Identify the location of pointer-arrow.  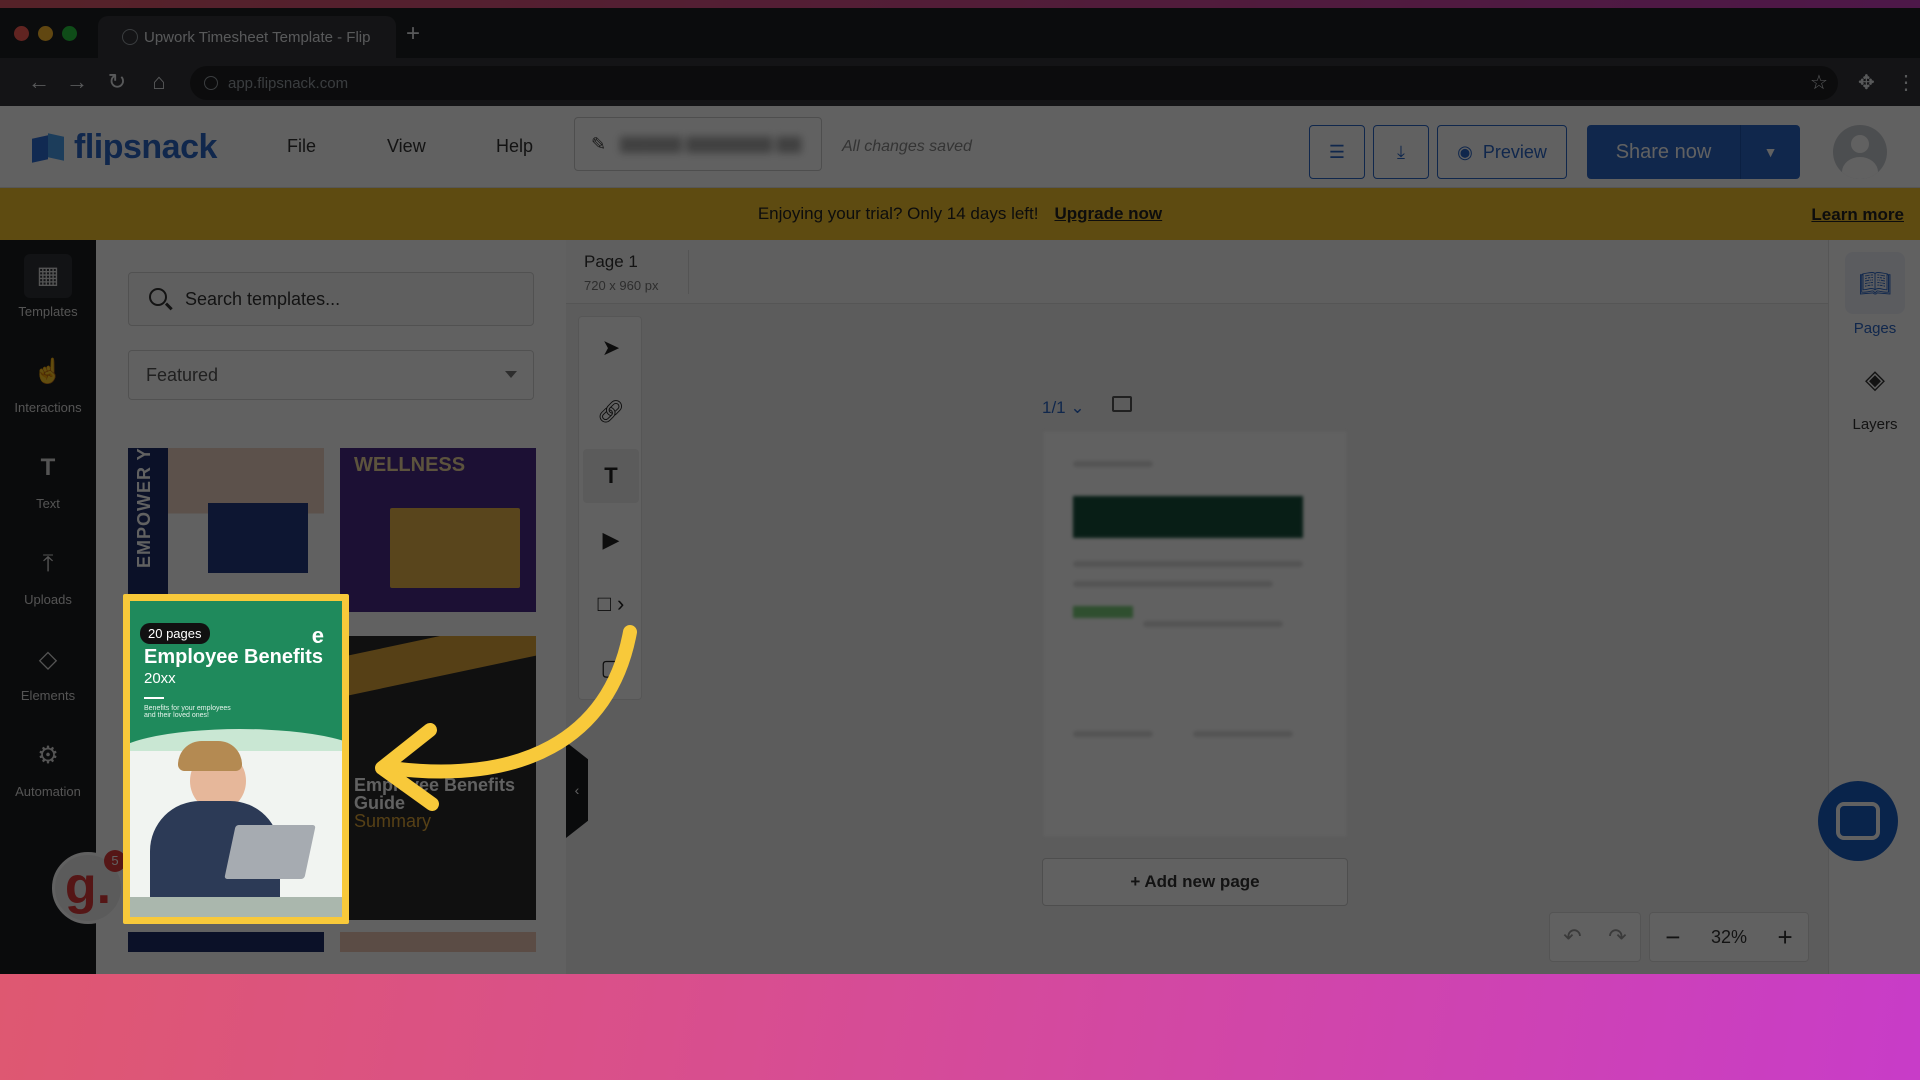
(506, 718).